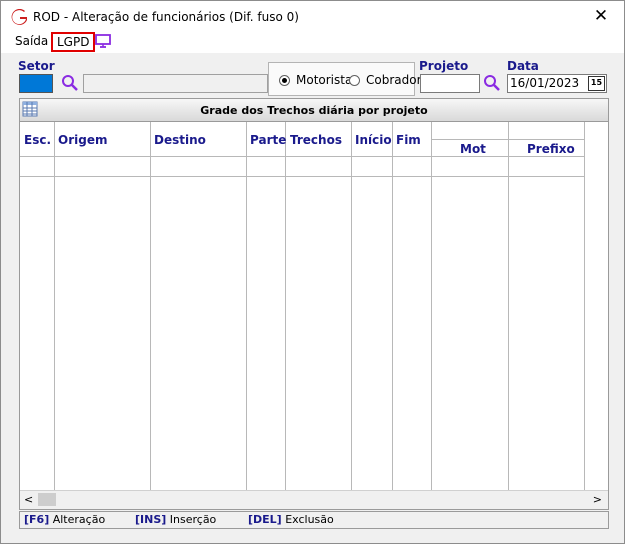 The image size is (625, 544). What do you see at coordinates (73, 42) in the screenshot?
I see `menu-lgpd: LGPD` at bounding box center [73, 42].